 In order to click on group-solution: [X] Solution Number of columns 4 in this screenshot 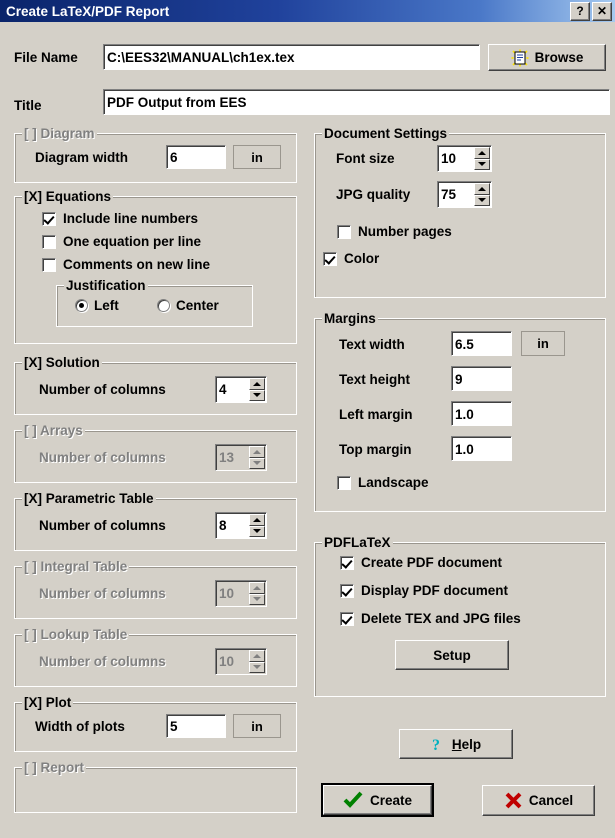, I will do `click(155, 385)`.